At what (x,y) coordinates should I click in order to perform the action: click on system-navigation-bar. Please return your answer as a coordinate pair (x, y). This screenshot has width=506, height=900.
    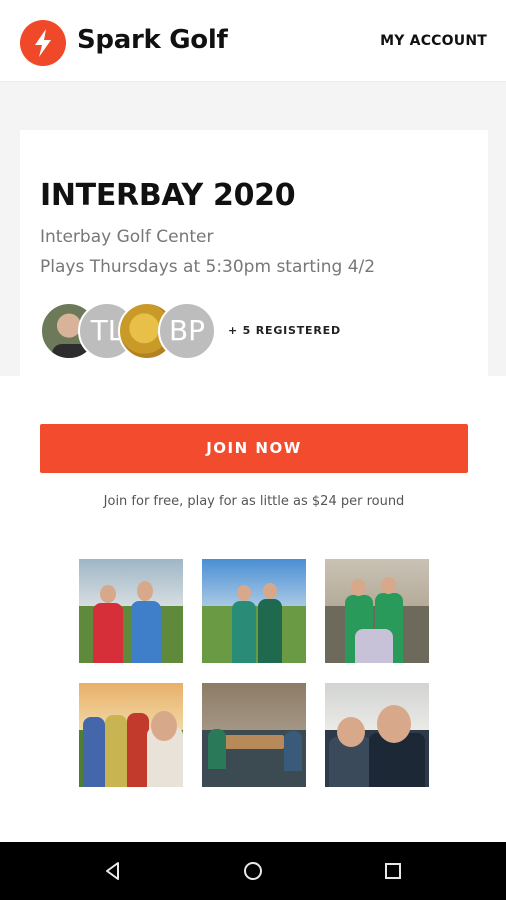
    Looking at the image, I should click on (253, 871).